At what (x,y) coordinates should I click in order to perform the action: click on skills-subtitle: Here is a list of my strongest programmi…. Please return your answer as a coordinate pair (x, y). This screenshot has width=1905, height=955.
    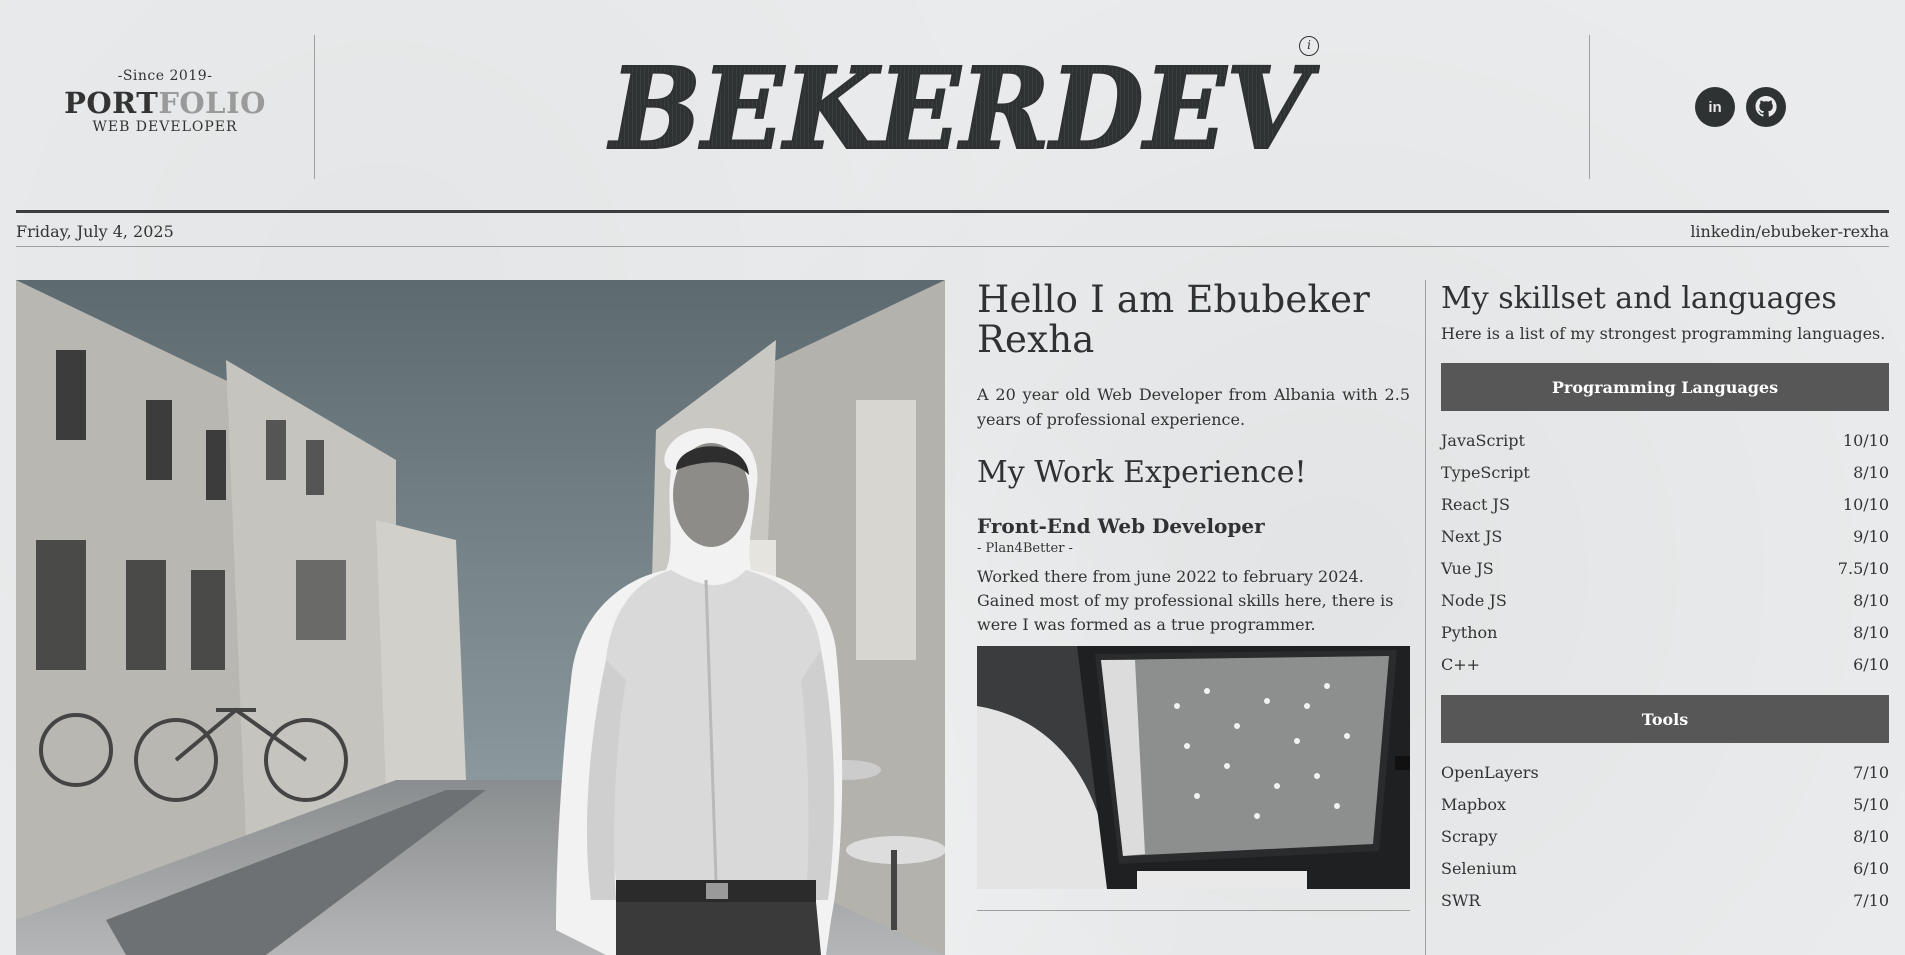
    Looking at the image, I should click on (1663, 333).